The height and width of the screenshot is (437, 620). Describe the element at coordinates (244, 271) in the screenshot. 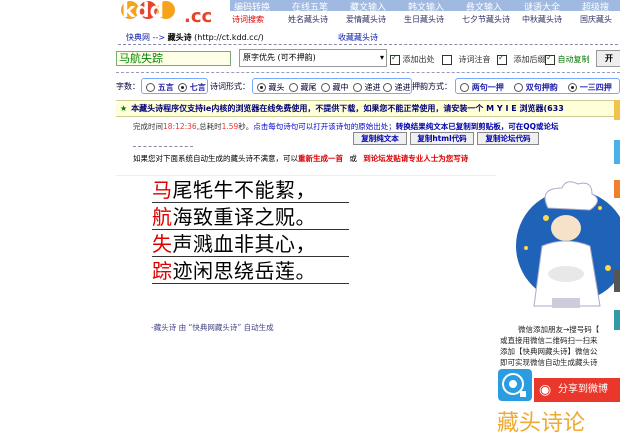

I see `poem-rest: 迹闲思绕岳莲。` at that location.